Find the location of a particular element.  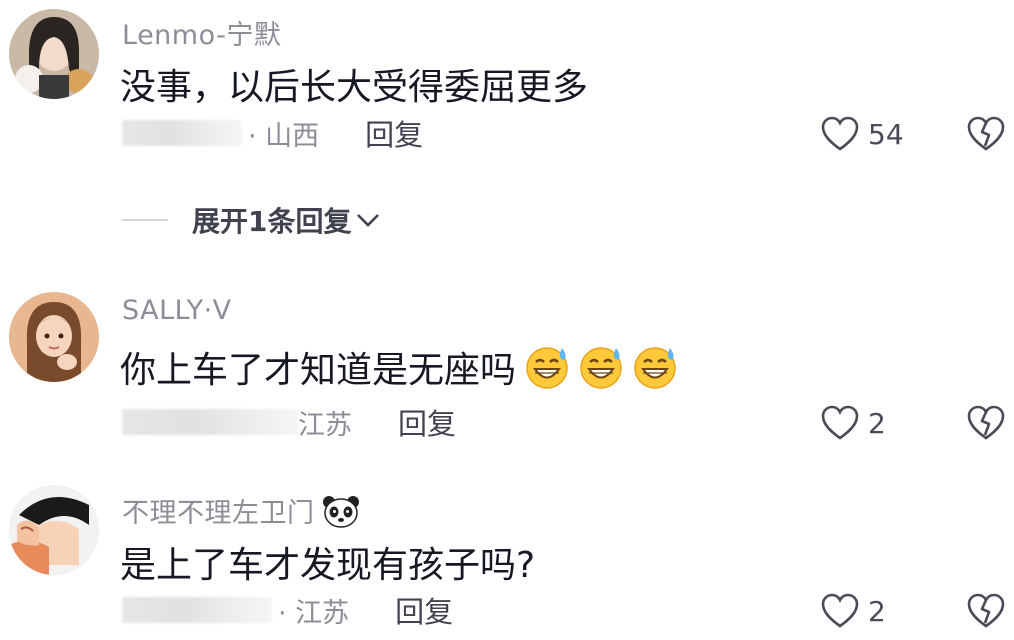

username: SALLY·V is located at coordinates (177, 310).